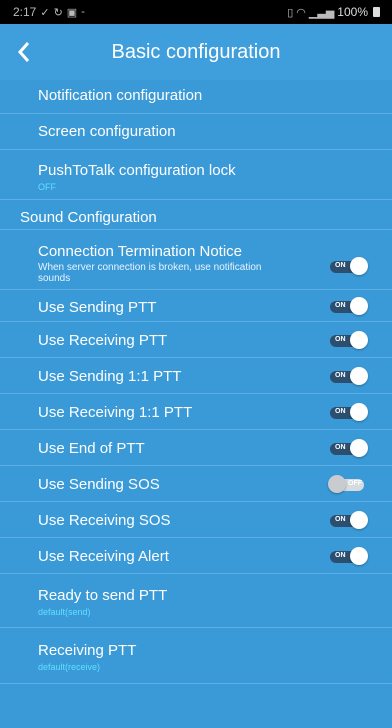 The height and width of the screenshot is (728, 392). What do you see at coordinates (376, 12) in the screenshot?
I see `battery-icon` at bounding box center [376, 12].